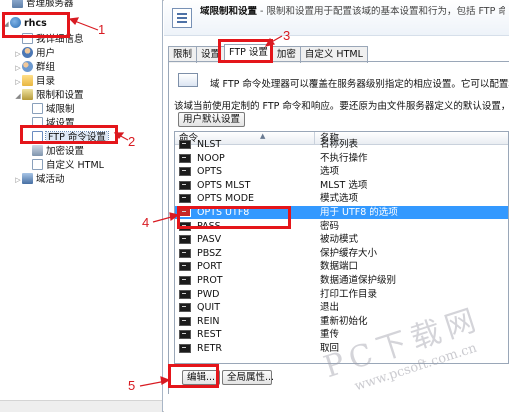  I want to click on command-name: OPTS MLST, so click(224, 185).